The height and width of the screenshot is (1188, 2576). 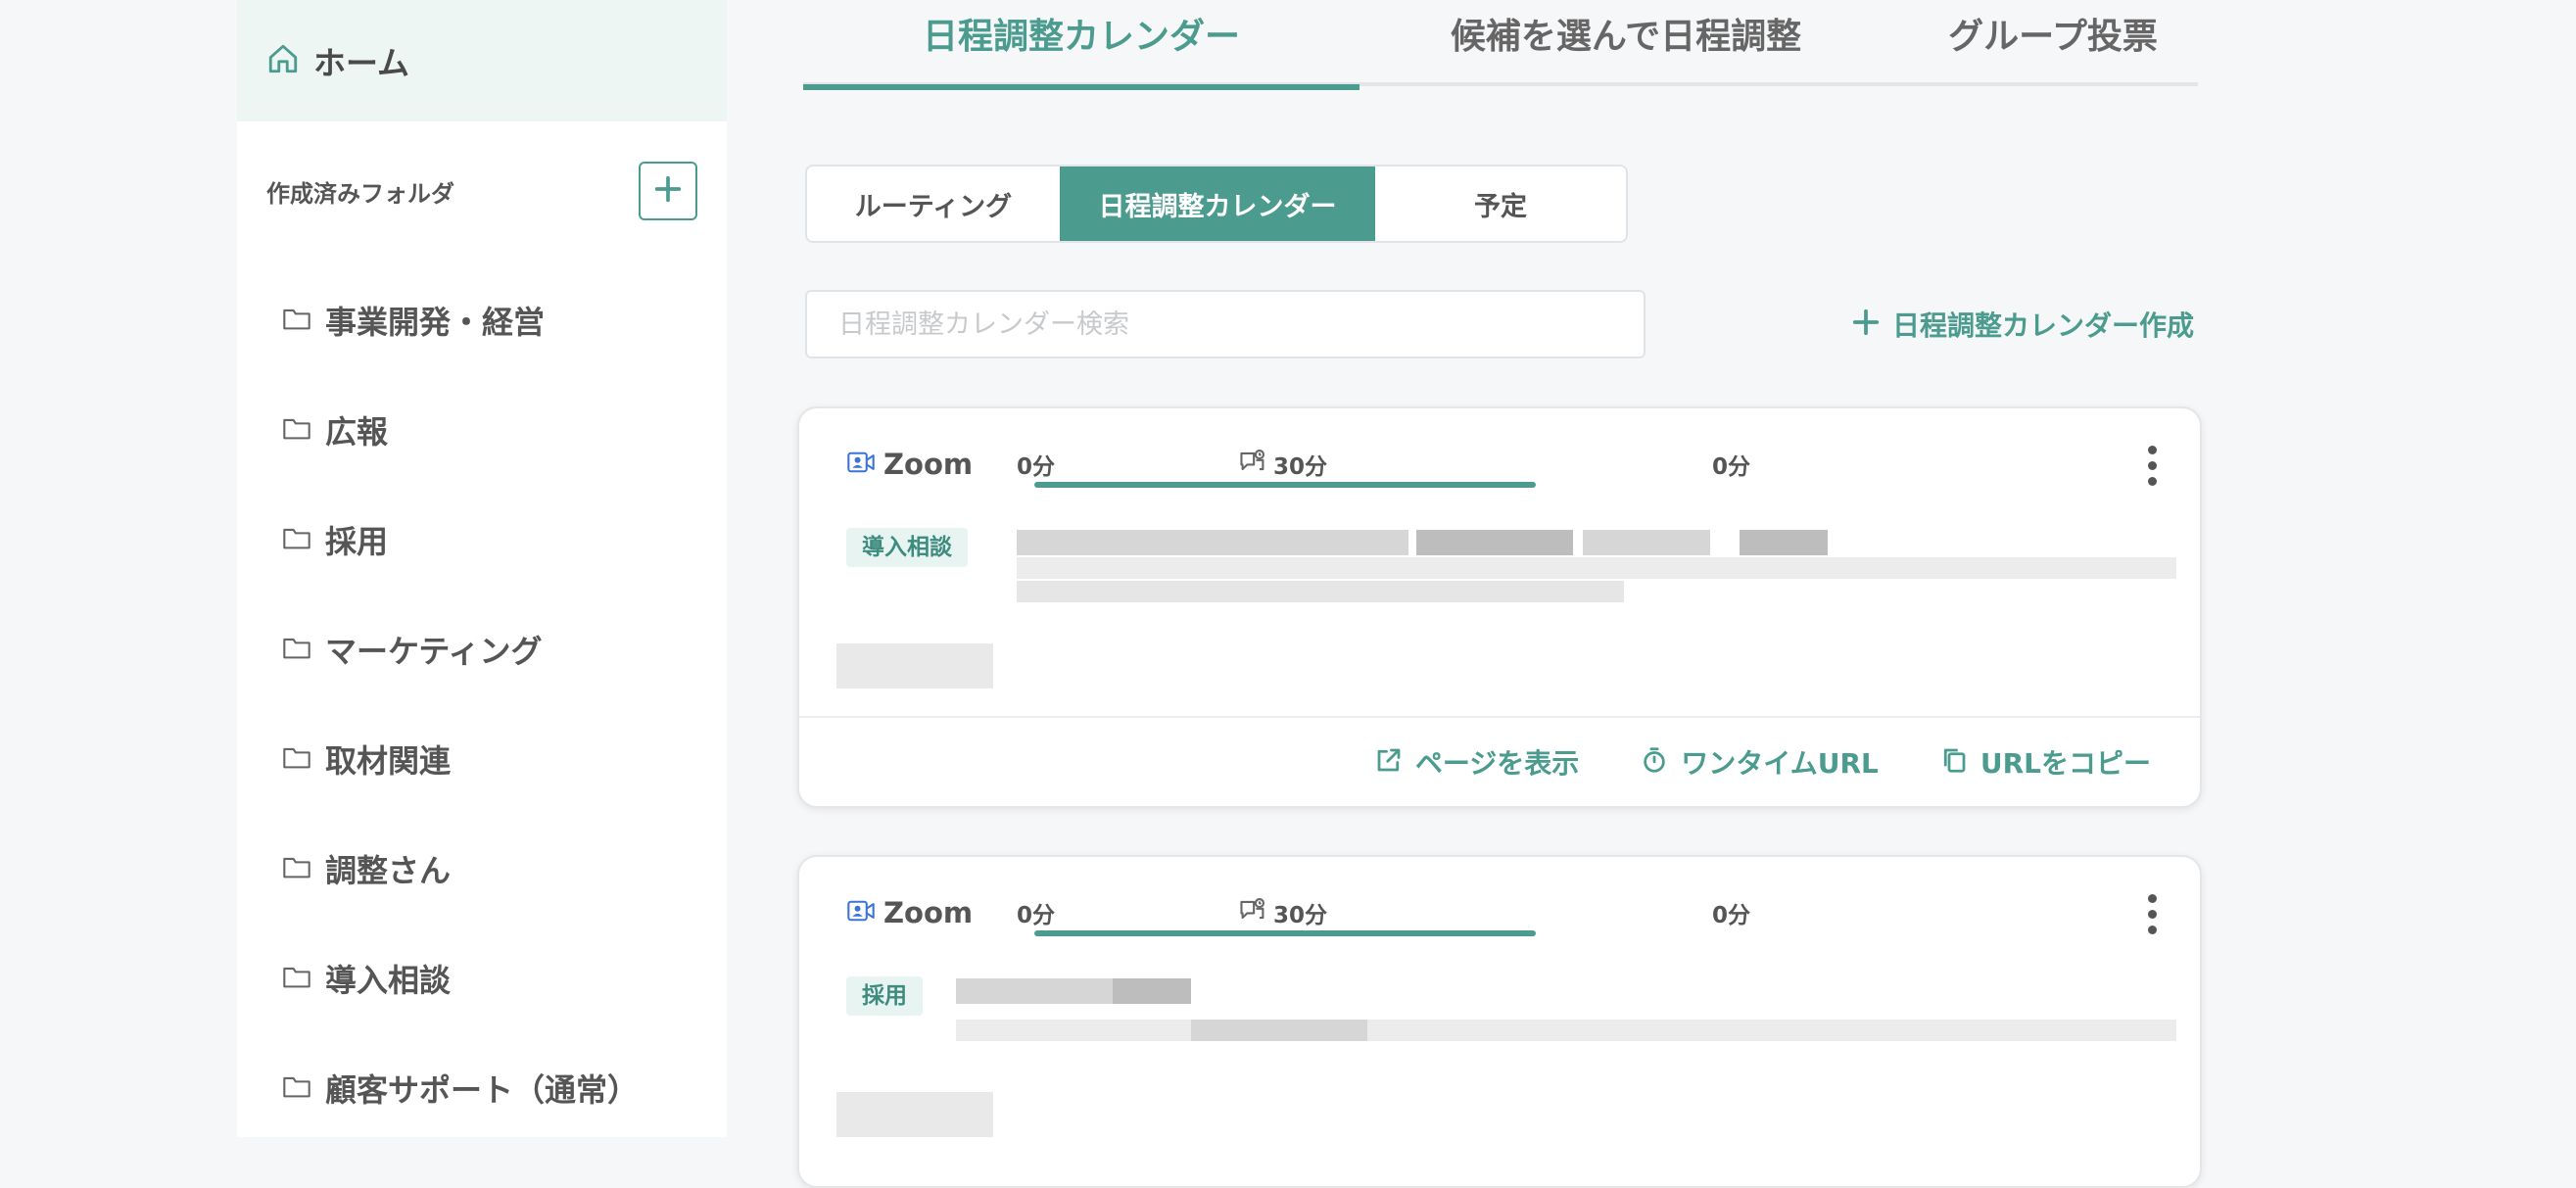 What do you see at coordinates (1654, 762) in the screenshot?
I see `timer-icon` at bounding box center [1654, 762].